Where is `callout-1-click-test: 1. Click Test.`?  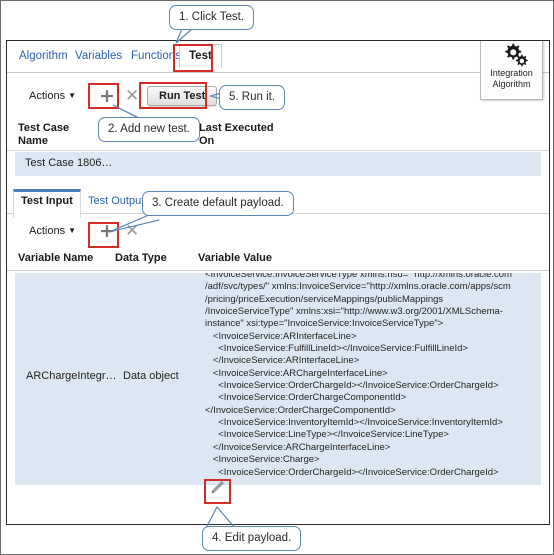
callout-1-click-test: 1. Click Test. is located at coordinates (211, 17).